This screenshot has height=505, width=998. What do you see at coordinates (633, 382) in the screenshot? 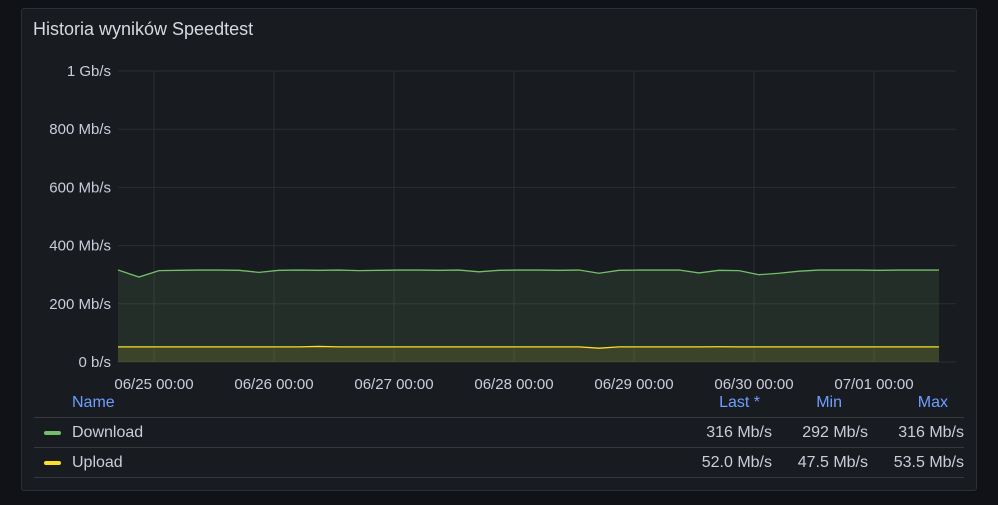
I see `x-tick-label: 06/29 00:00` at bounding box center [633, 382].